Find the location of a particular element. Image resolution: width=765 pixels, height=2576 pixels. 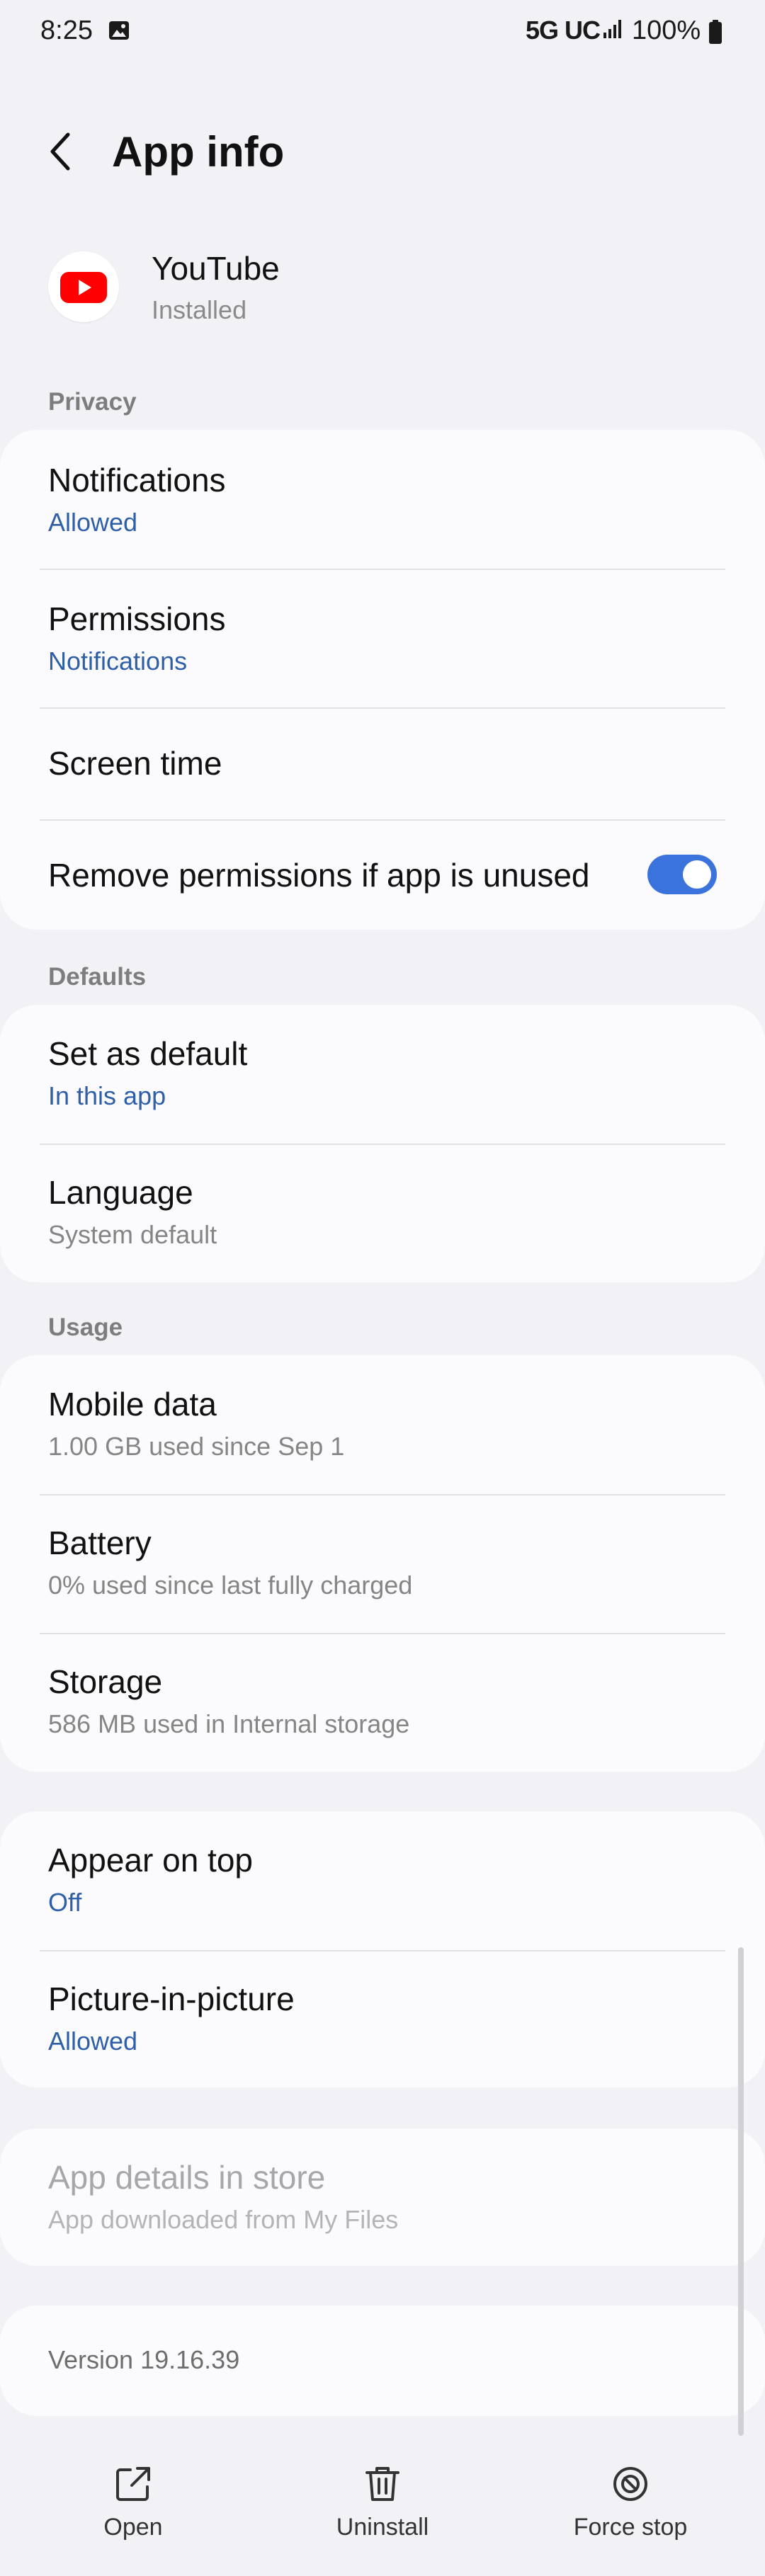

language-title: Language is located at coordinates (121, 1192).